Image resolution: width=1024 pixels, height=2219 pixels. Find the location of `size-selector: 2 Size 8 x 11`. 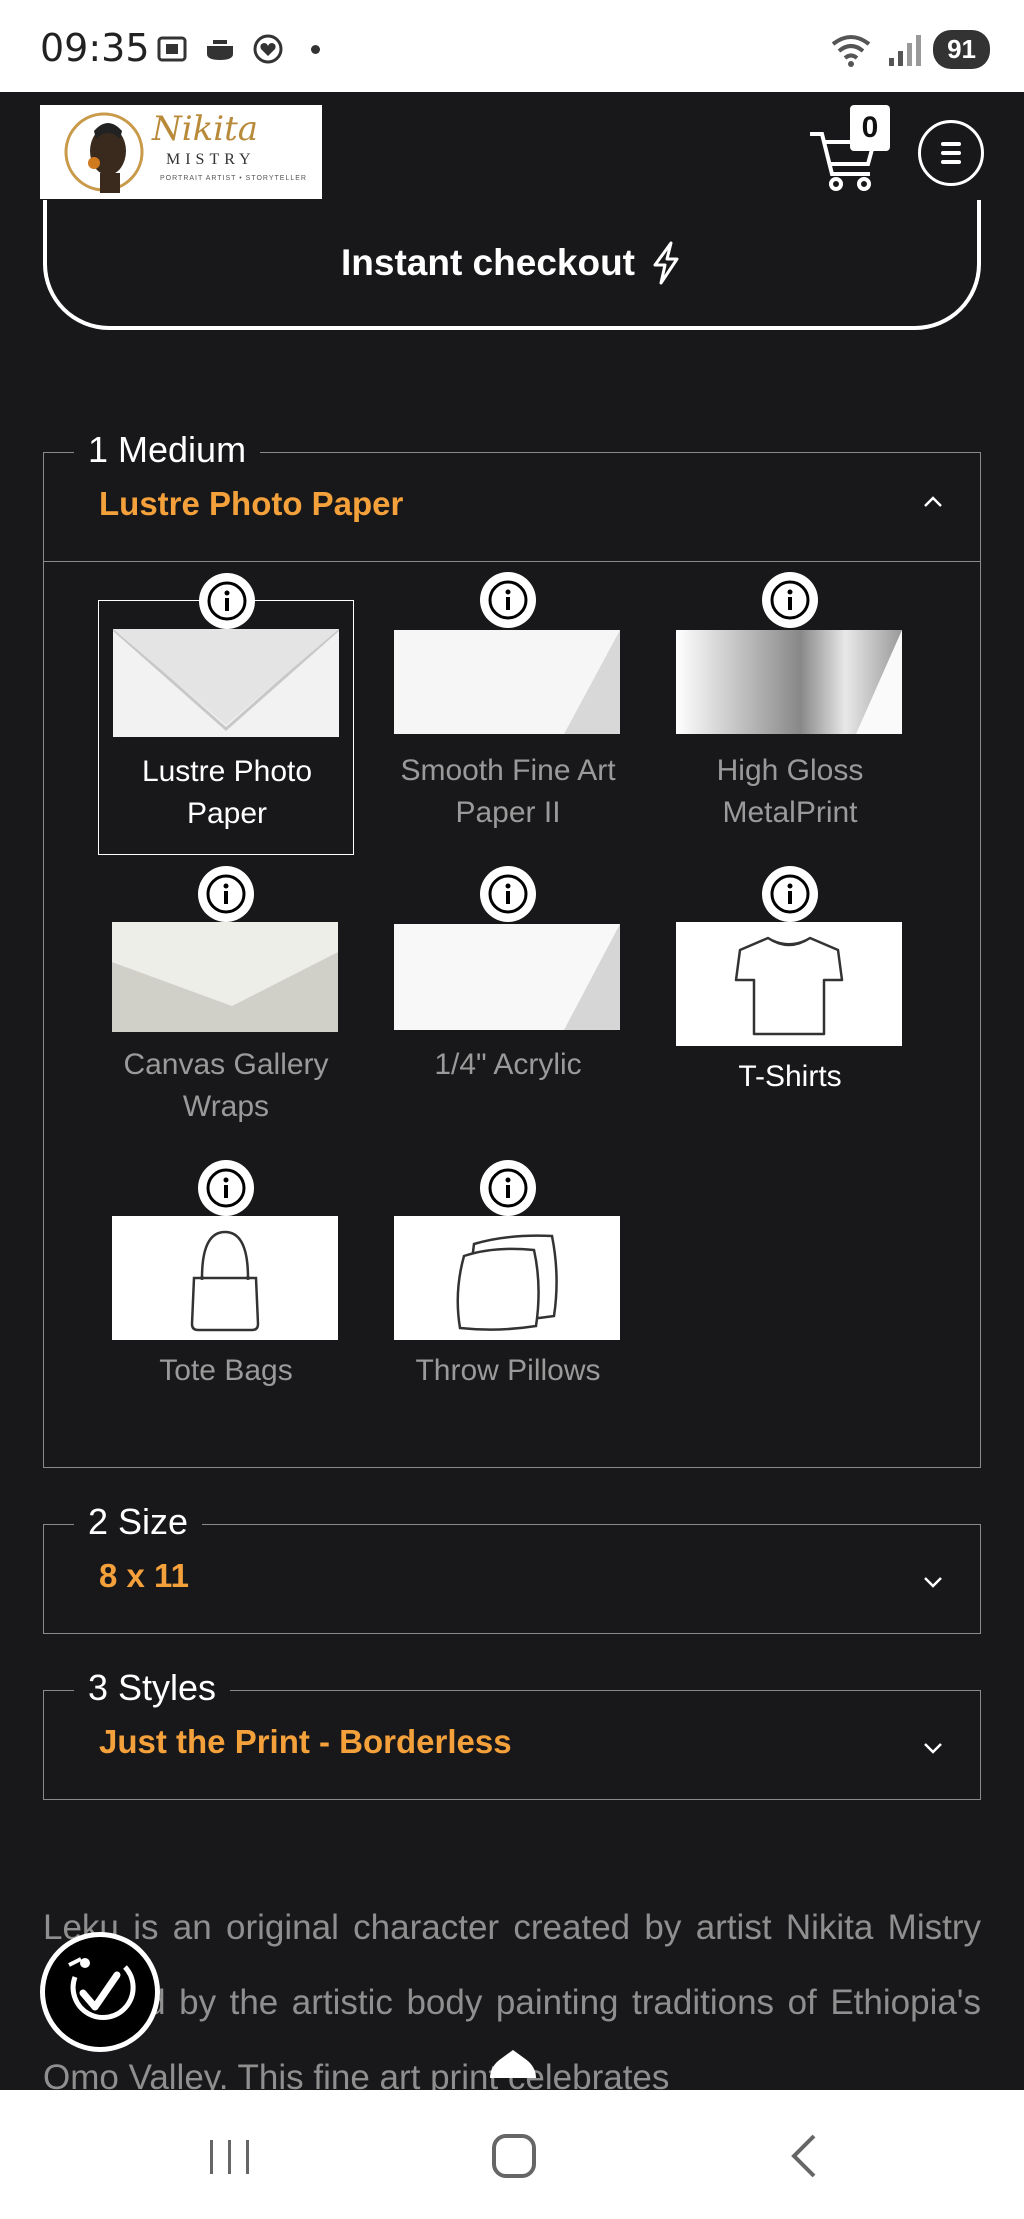

size-selector: 2 Size 8 x 11 is located at coordinates (512, 1567).